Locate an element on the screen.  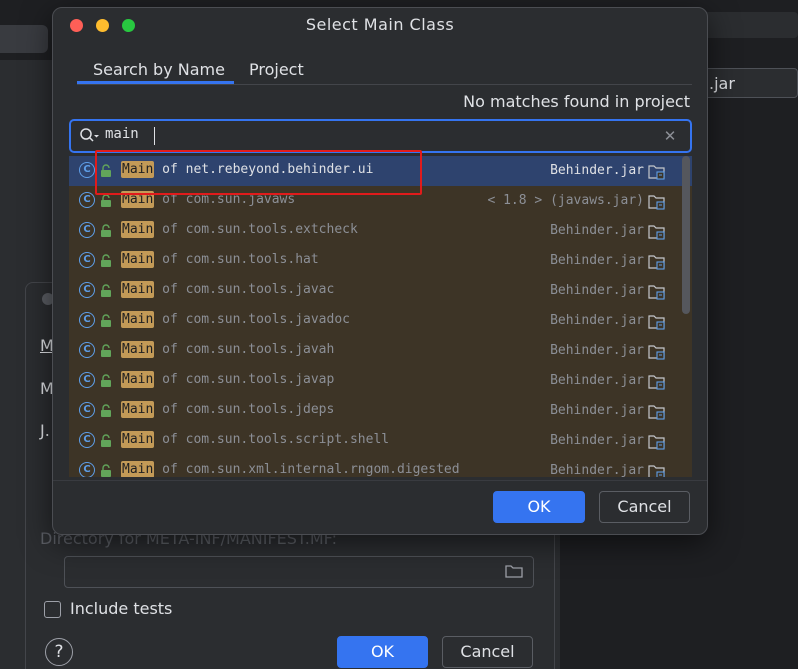
manifest-directory-input is located at coordinates (299, 572).